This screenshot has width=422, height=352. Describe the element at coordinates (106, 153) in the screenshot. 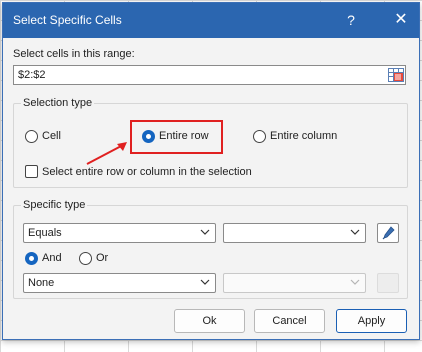

I see `red-arrow-annotation` at that location.